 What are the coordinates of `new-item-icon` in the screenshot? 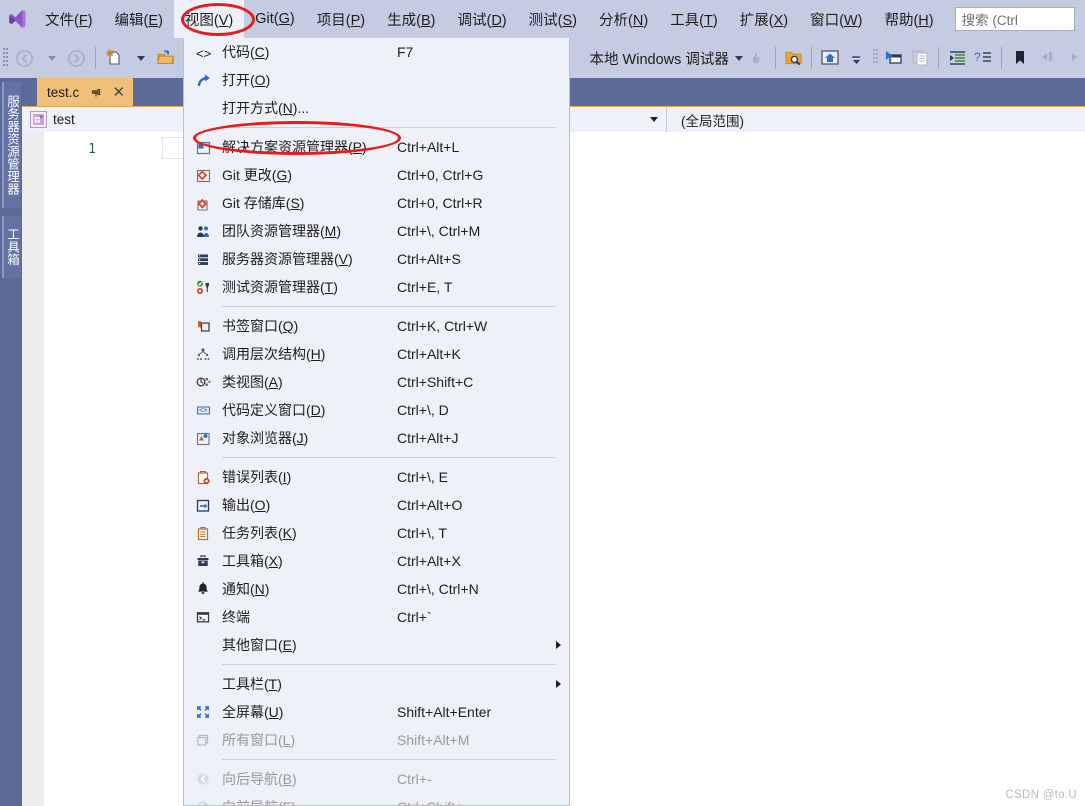 It's located at (114, 58).